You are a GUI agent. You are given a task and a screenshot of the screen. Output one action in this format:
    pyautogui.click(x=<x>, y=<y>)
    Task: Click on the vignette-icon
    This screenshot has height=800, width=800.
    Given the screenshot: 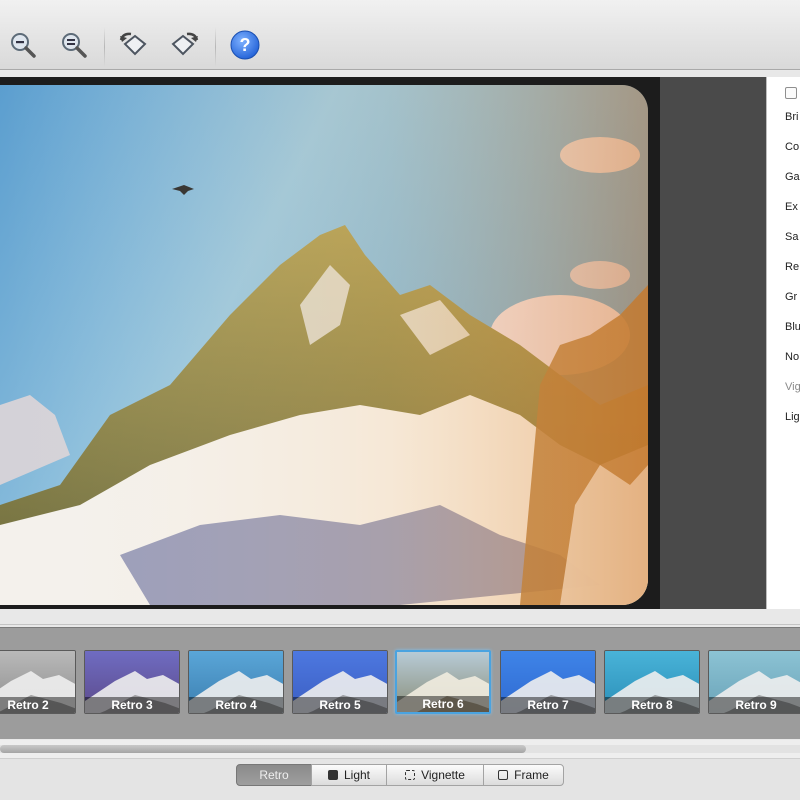 What is the action you would take?
    pyautogui.click(x=410, y=775)
    